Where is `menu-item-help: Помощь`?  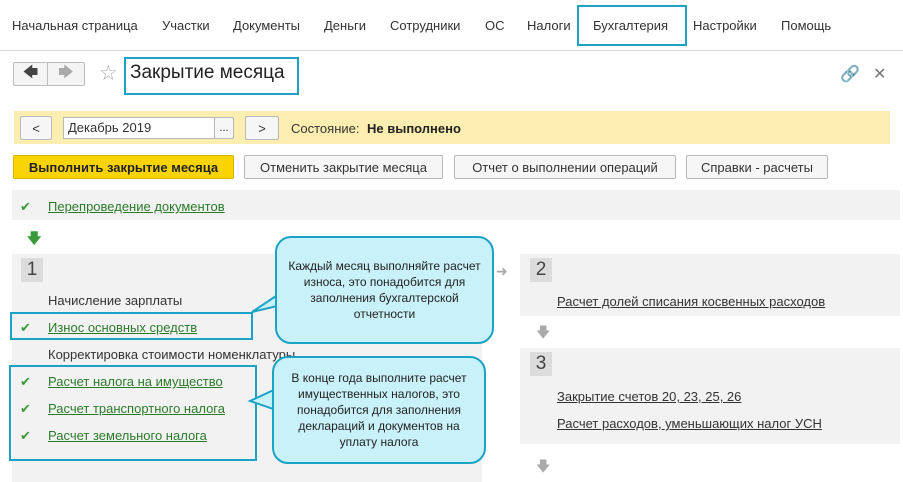
menu-item-help: Помощь is located at coordinates (806, 25).